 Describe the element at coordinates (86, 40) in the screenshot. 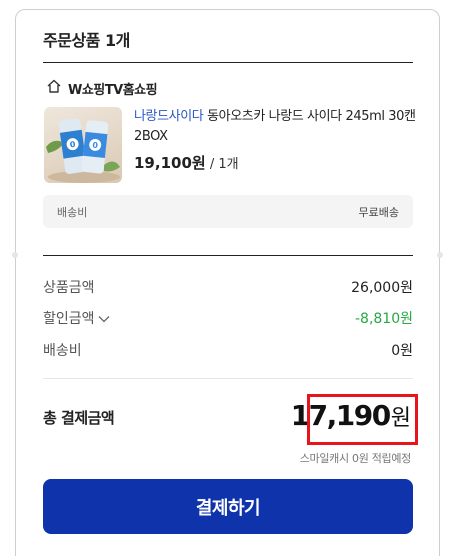

I see `order-items-title: 주문상품 1개` at that location.